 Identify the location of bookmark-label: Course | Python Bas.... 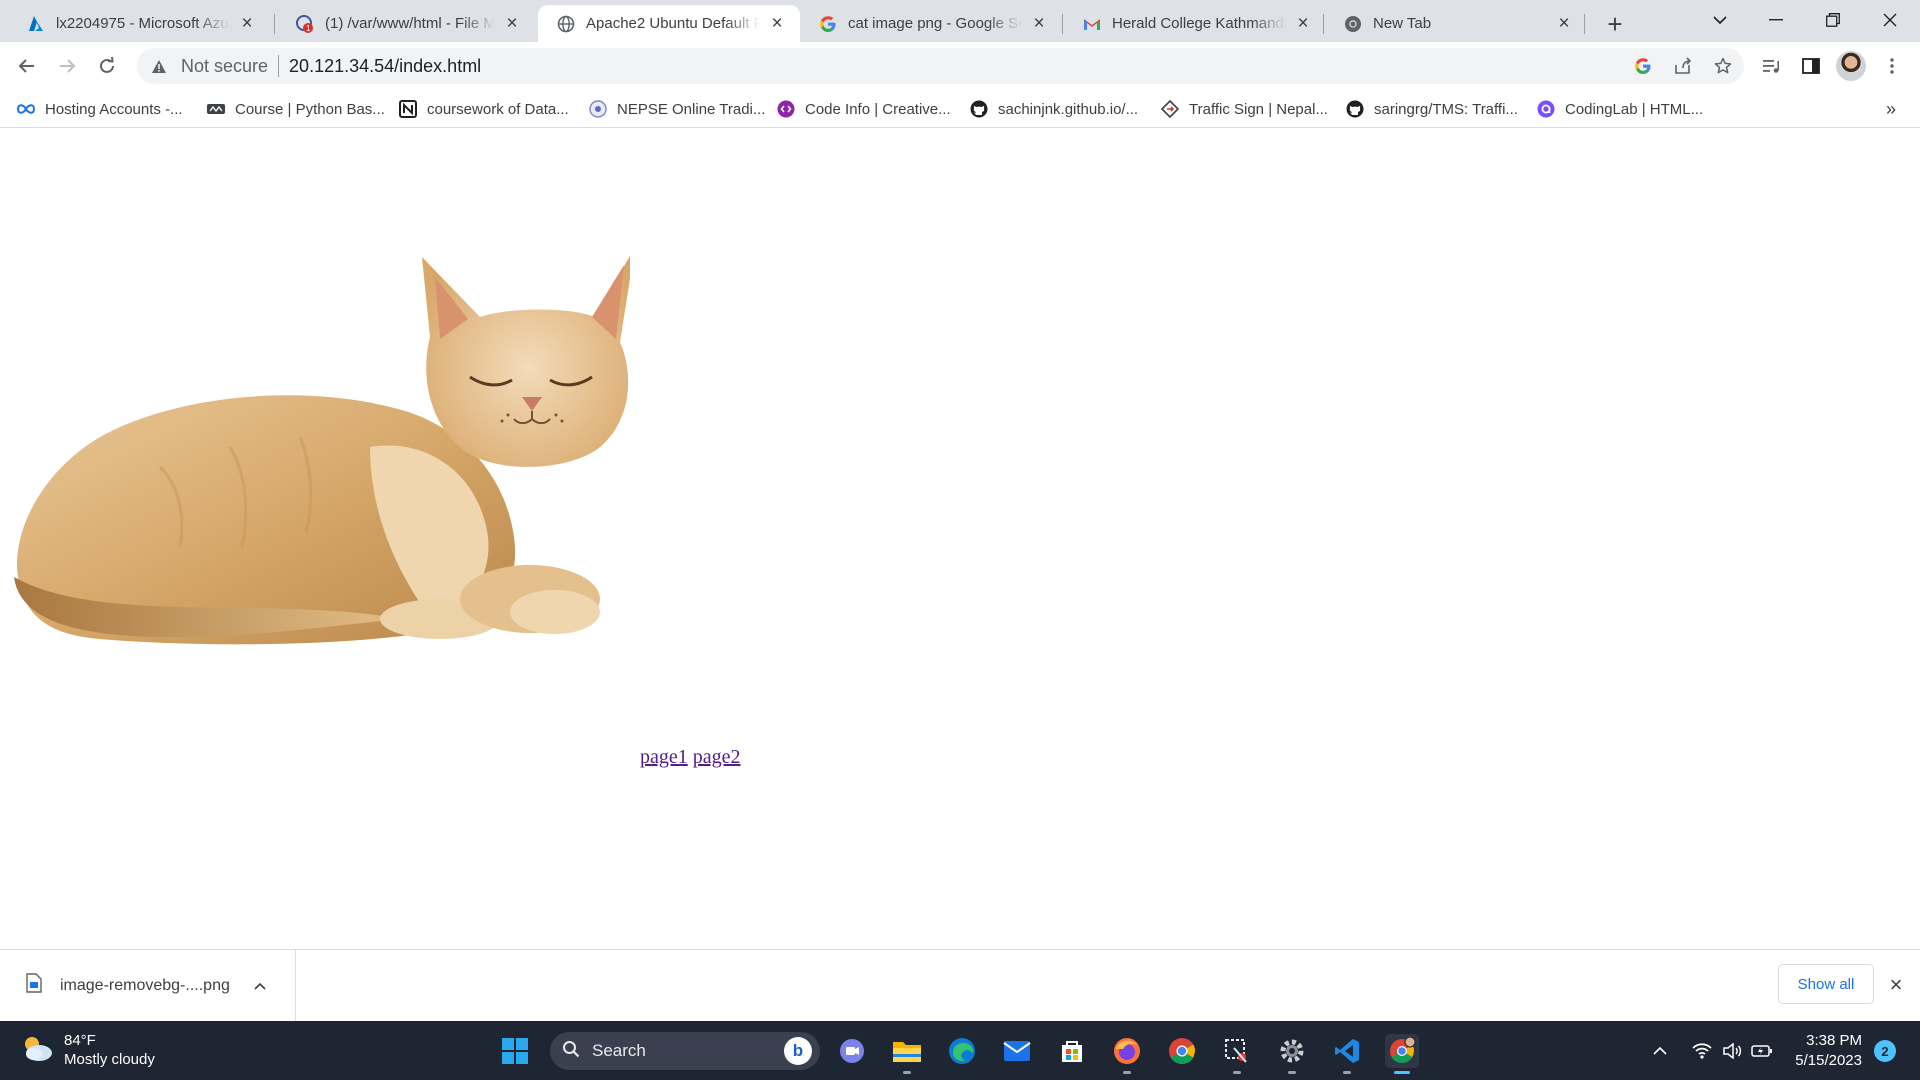
(310, 109).